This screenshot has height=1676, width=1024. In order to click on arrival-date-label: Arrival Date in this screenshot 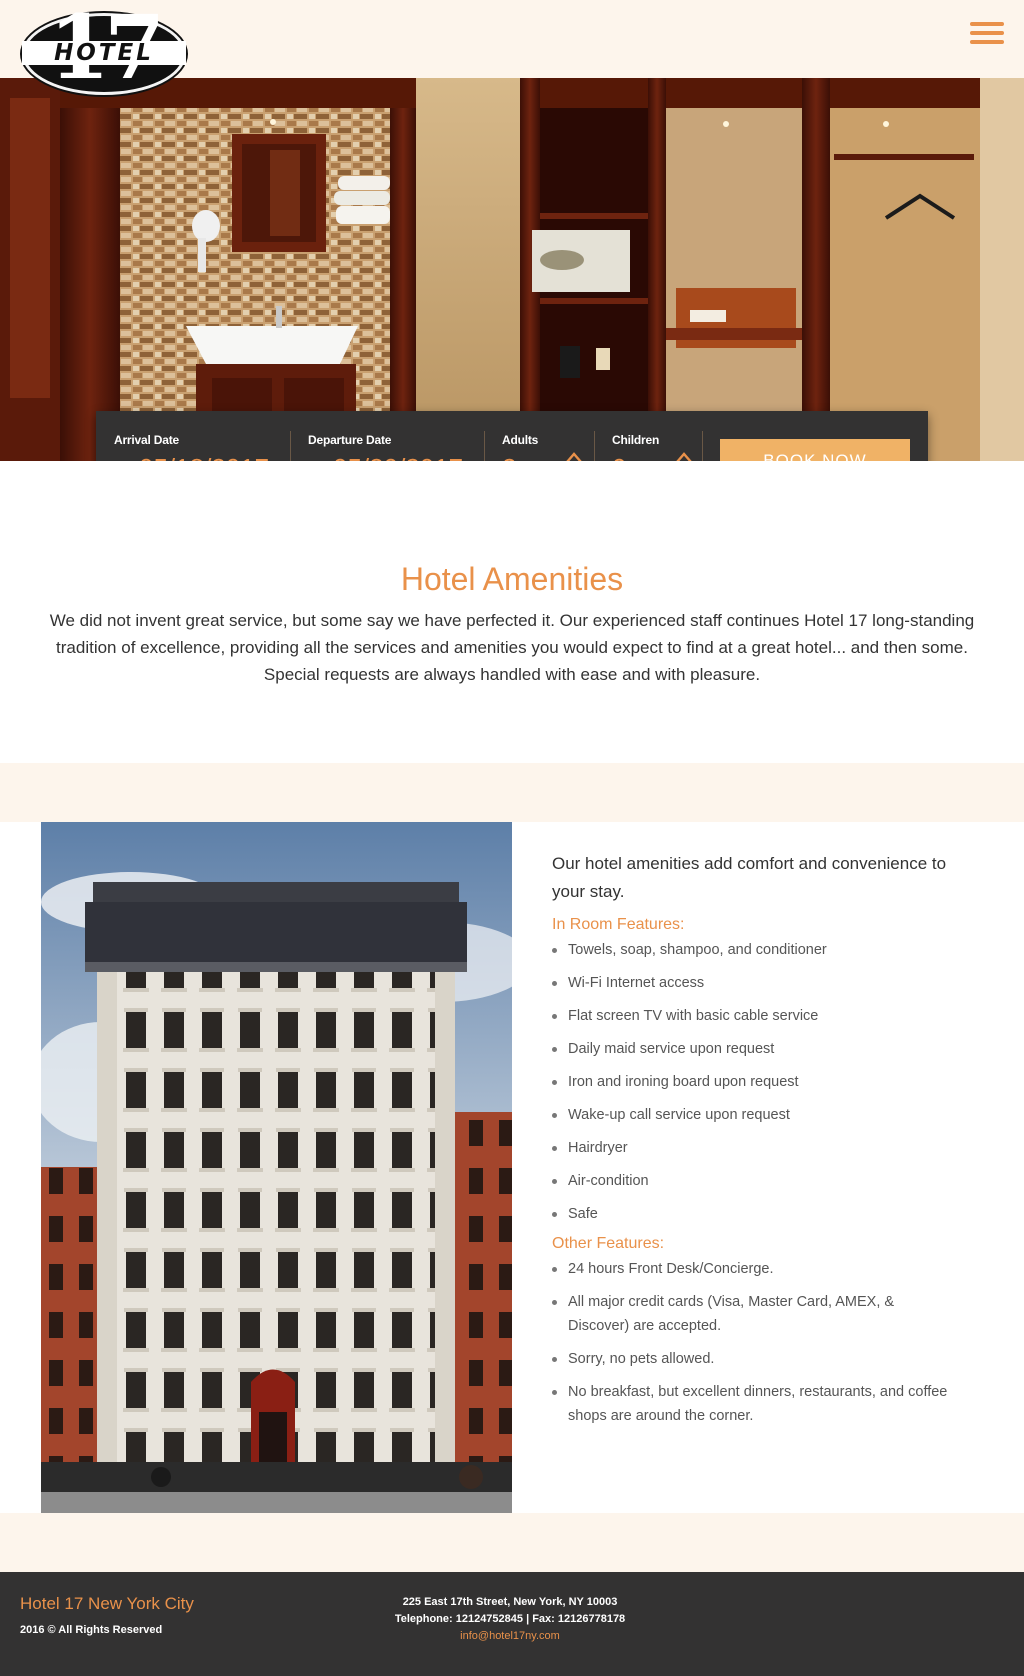, I will do `click(146, 440)`.